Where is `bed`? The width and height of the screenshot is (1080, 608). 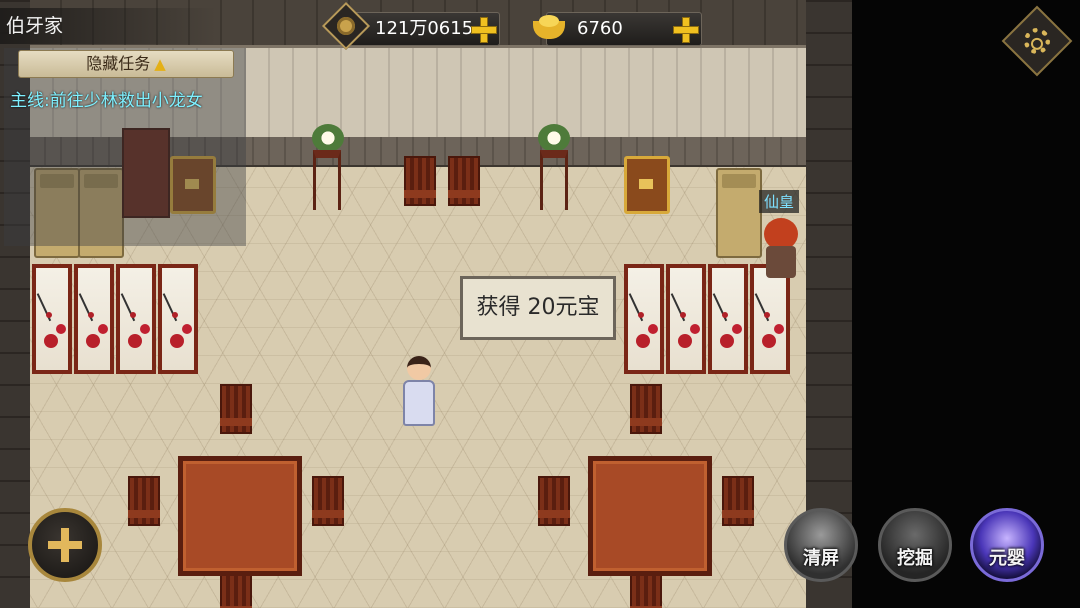
bed is located at coordinates (739, 213).